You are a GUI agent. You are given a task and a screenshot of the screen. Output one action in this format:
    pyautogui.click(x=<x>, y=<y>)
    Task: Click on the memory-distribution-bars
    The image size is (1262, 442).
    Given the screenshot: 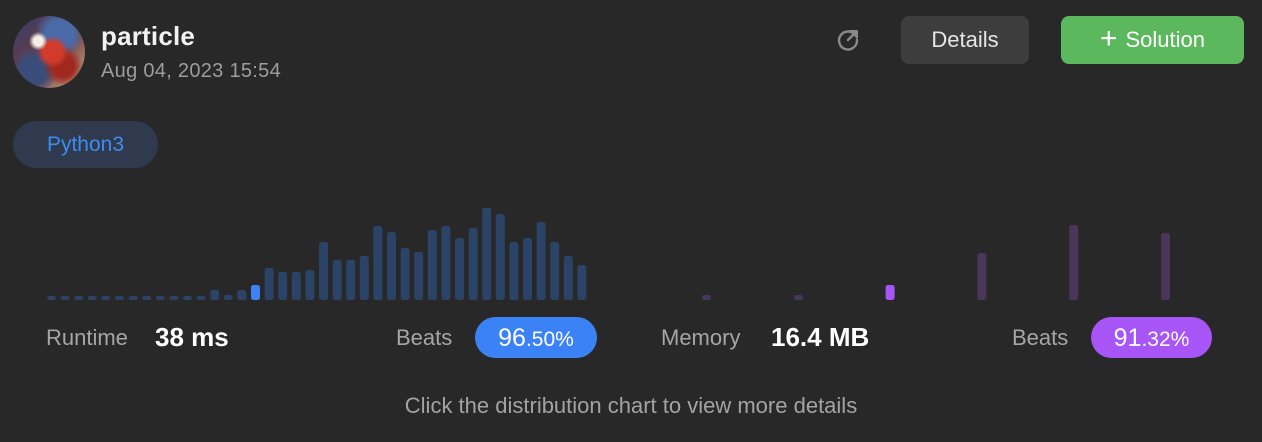 What is the action you would take?
    pyautogui.click(x=936, y=262)
    